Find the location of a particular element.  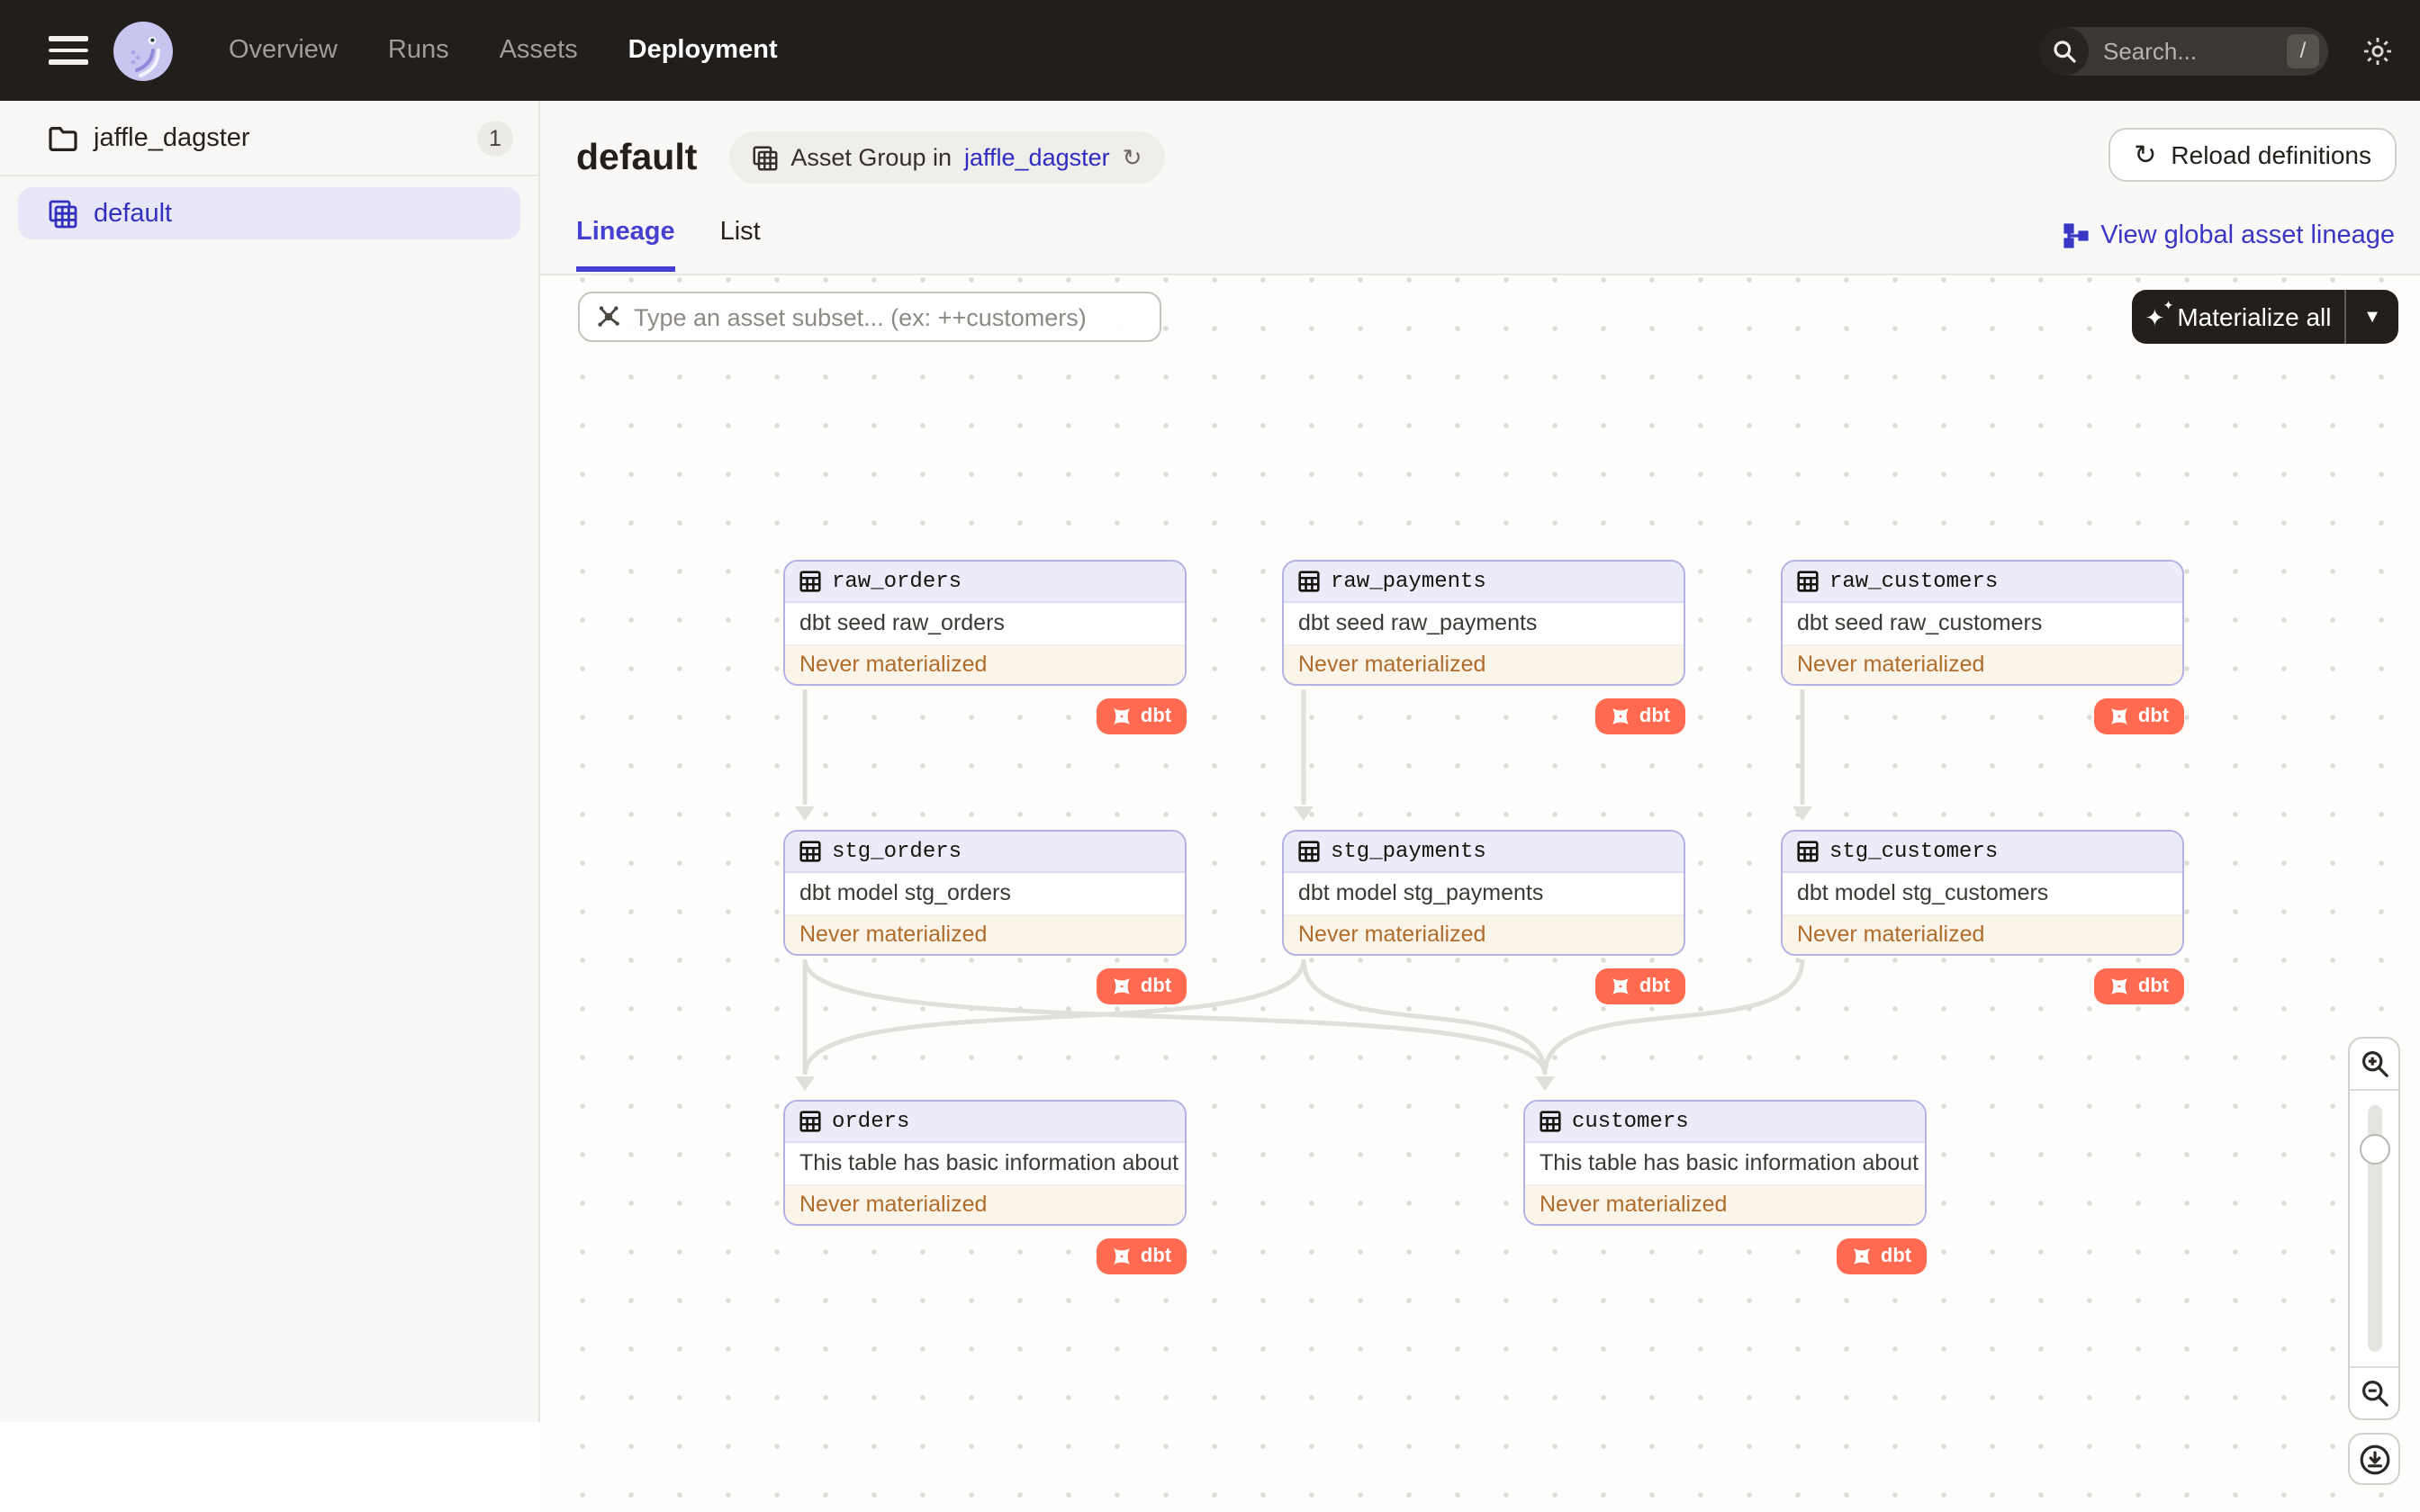

asset-node-header: raw_orders is located at coordinates (985, 583).